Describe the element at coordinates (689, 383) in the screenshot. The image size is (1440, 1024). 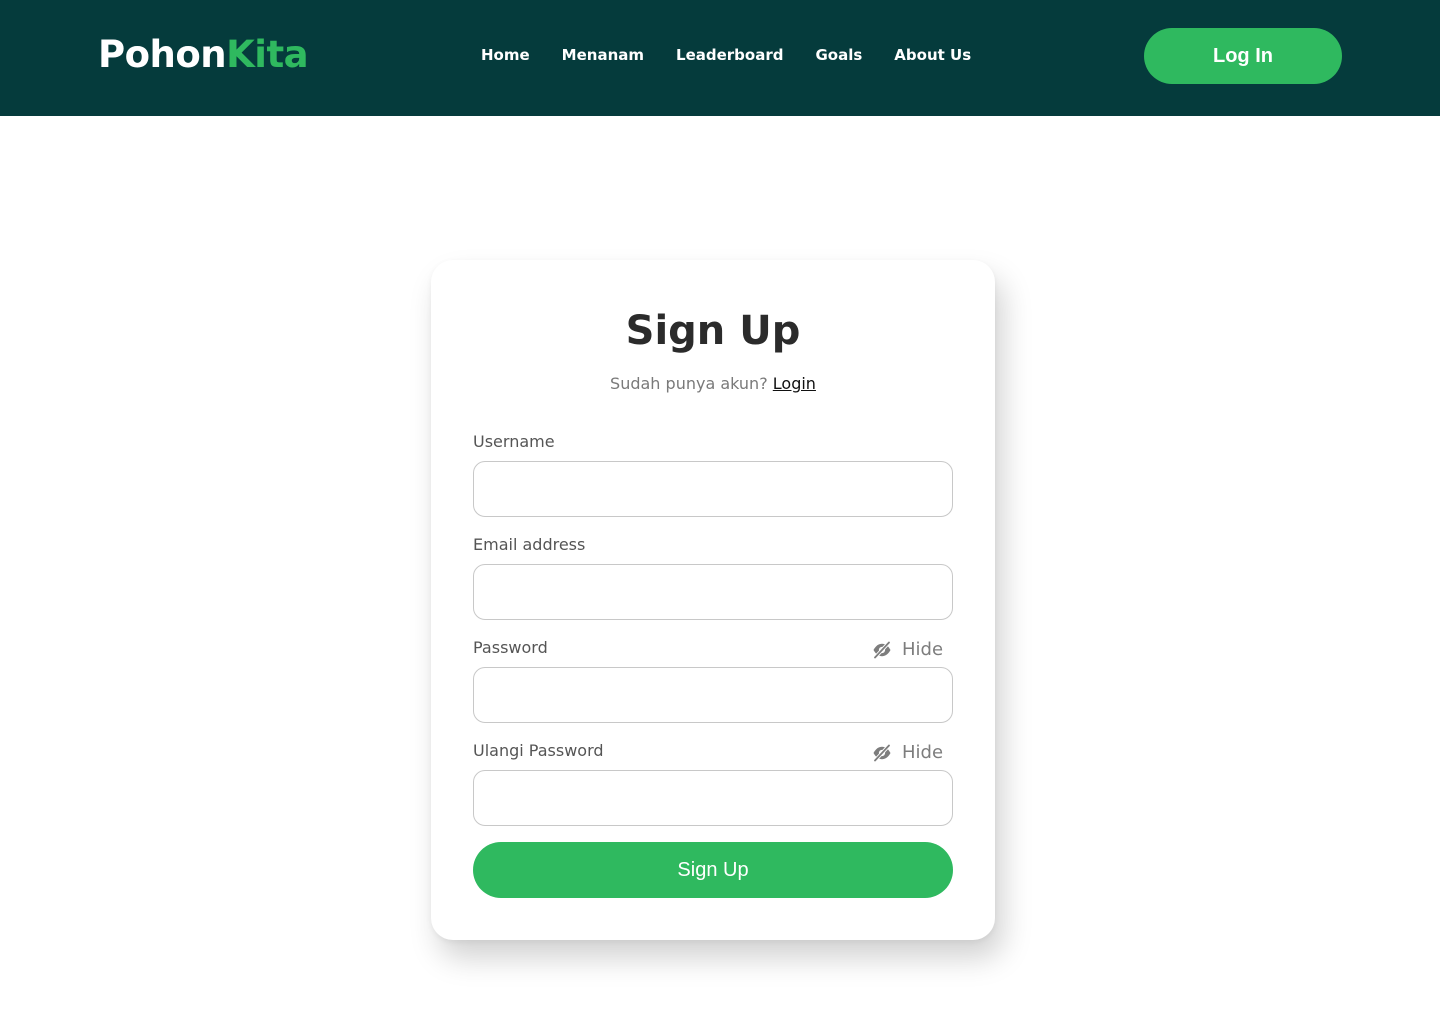
I see `signup-subtitle-text: Sudah punya akun?` at that location.